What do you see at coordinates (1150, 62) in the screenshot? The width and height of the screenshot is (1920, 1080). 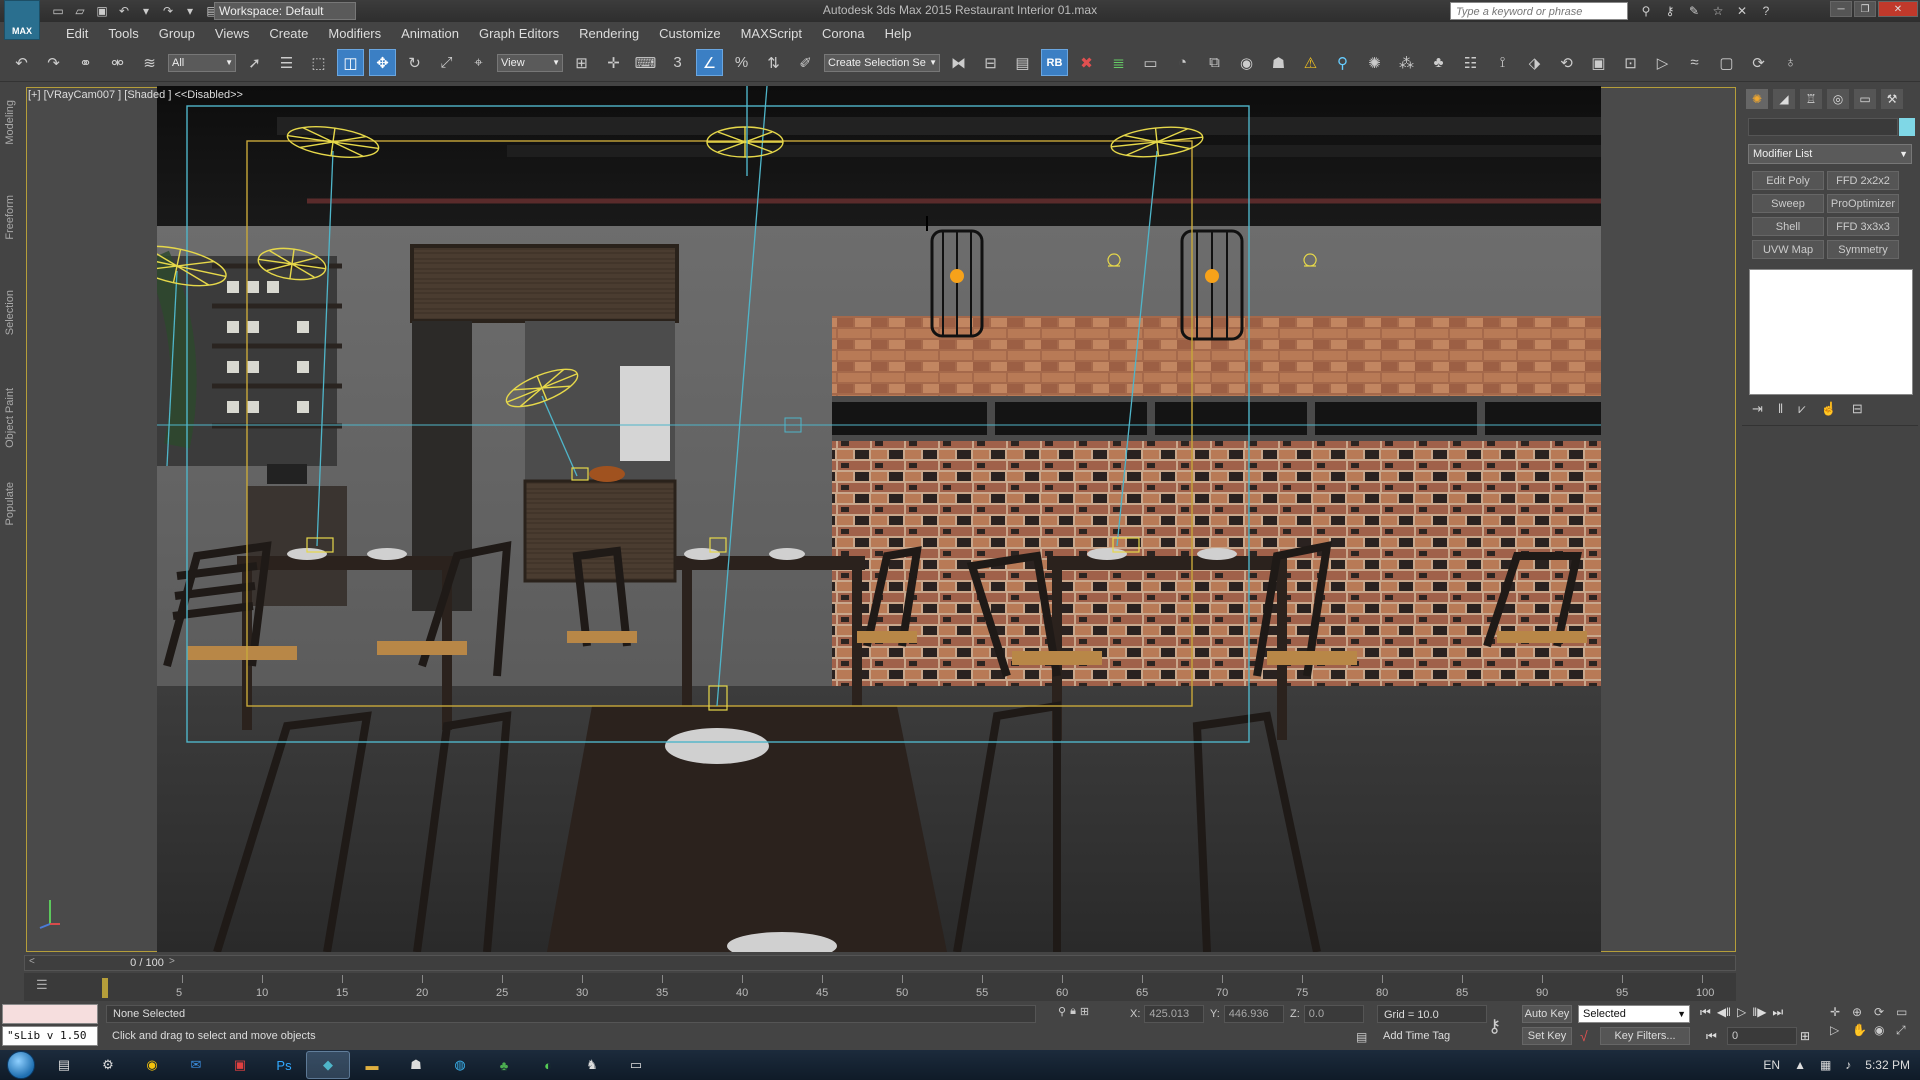 I see `ribbon-icon: ▭` at bounding box center [1150, 62].